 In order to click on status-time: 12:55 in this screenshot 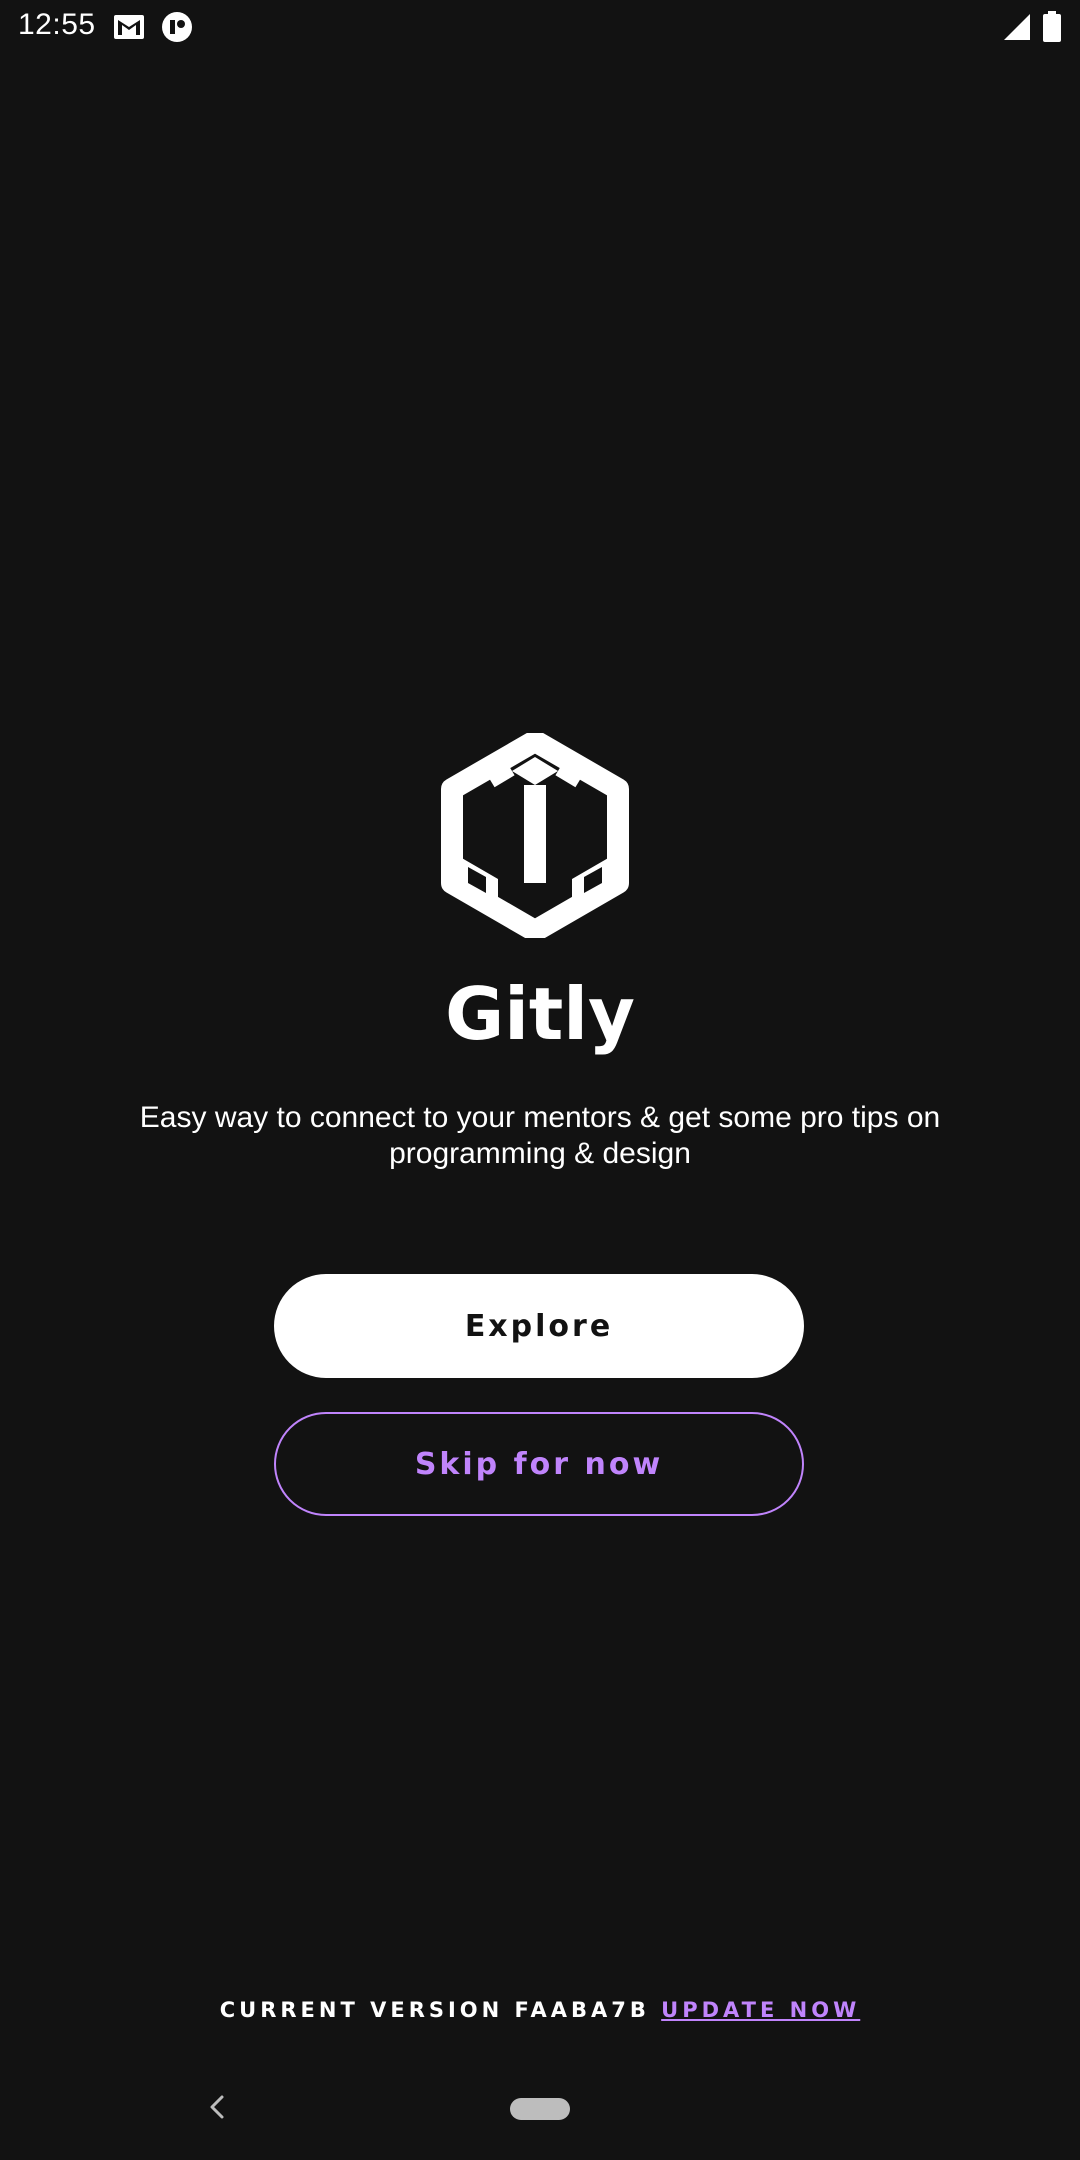, I will do `click(57, 24)`.